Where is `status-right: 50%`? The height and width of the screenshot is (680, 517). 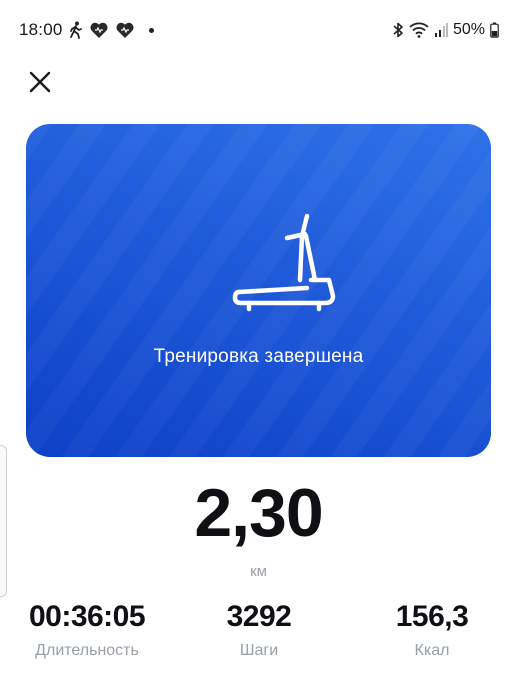 status-right: 50% is located at coordinates (445, 30).